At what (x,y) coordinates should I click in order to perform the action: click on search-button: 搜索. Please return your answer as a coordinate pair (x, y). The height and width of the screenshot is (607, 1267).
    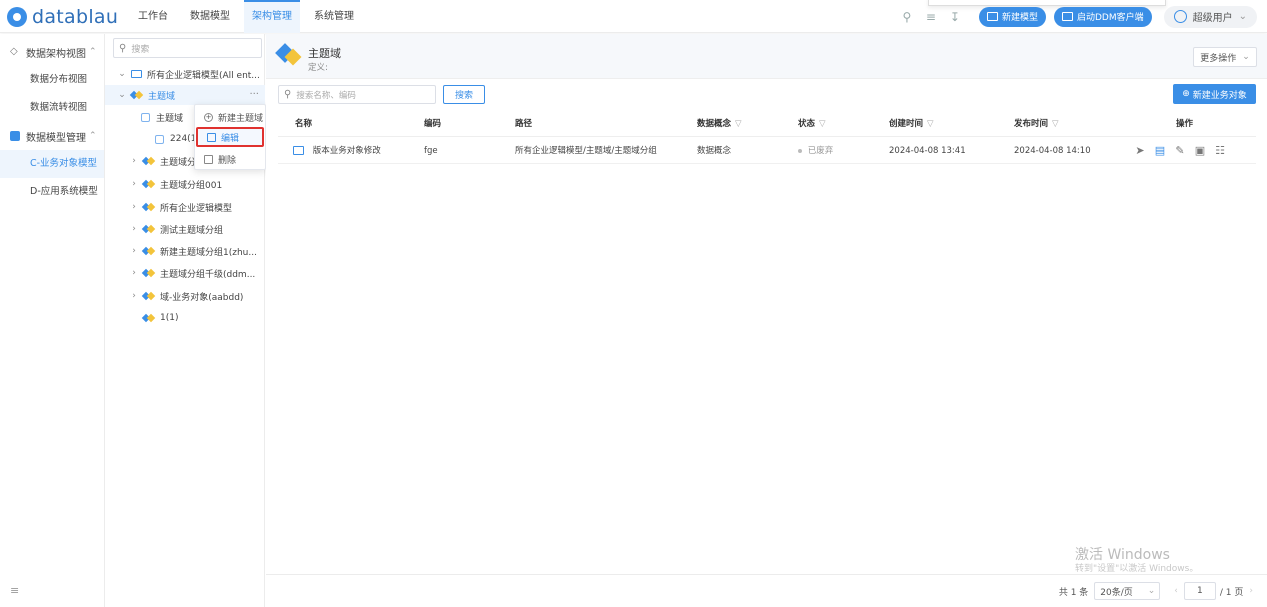
    Looking at the image, I should click on (464, 94).